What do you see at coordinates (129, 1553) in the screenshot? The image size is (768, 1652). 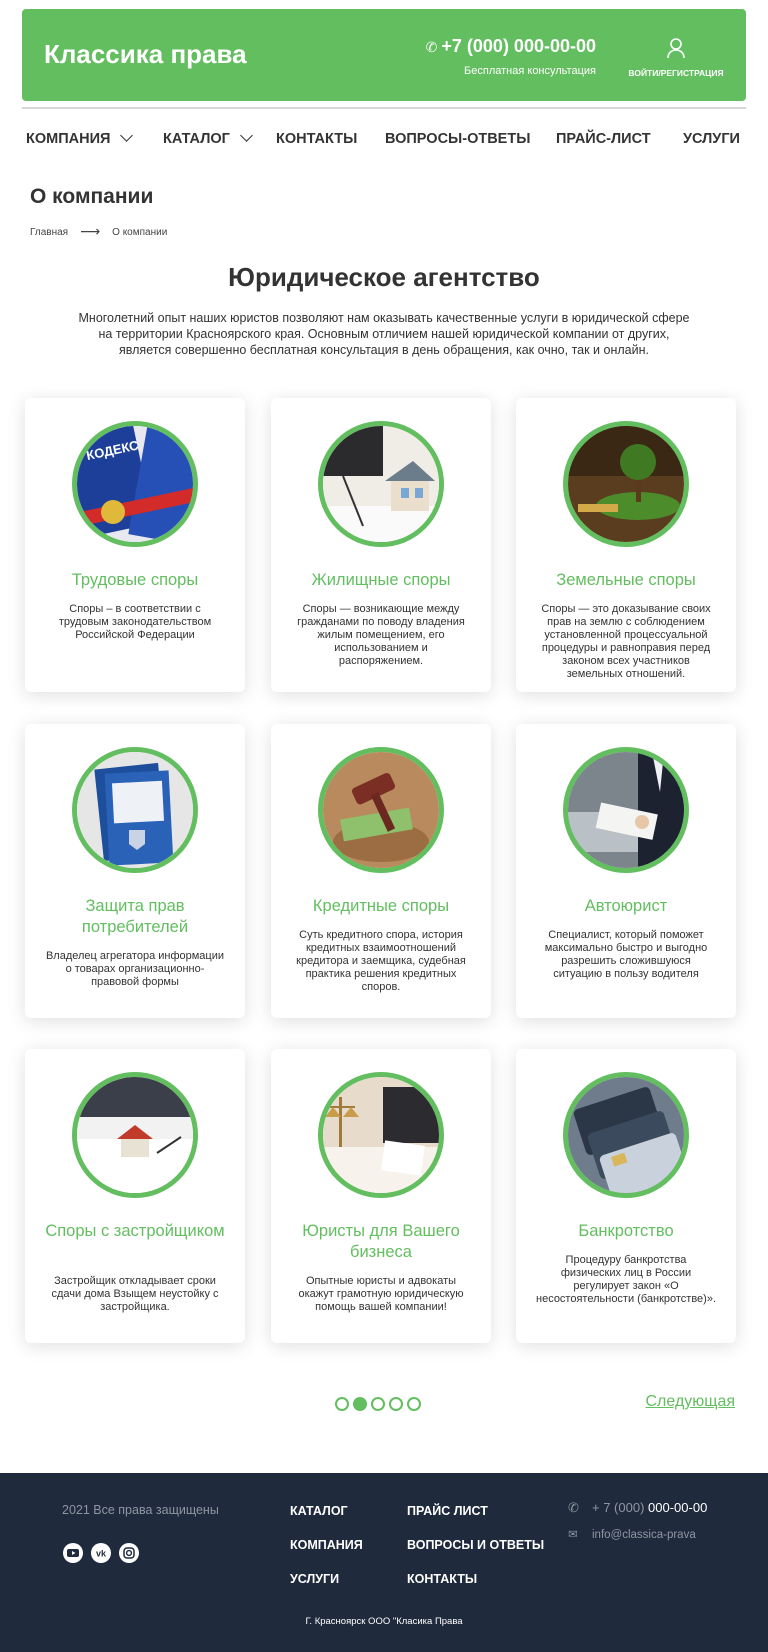 I see `instagram-icon` at bounding box center [129, 1553].